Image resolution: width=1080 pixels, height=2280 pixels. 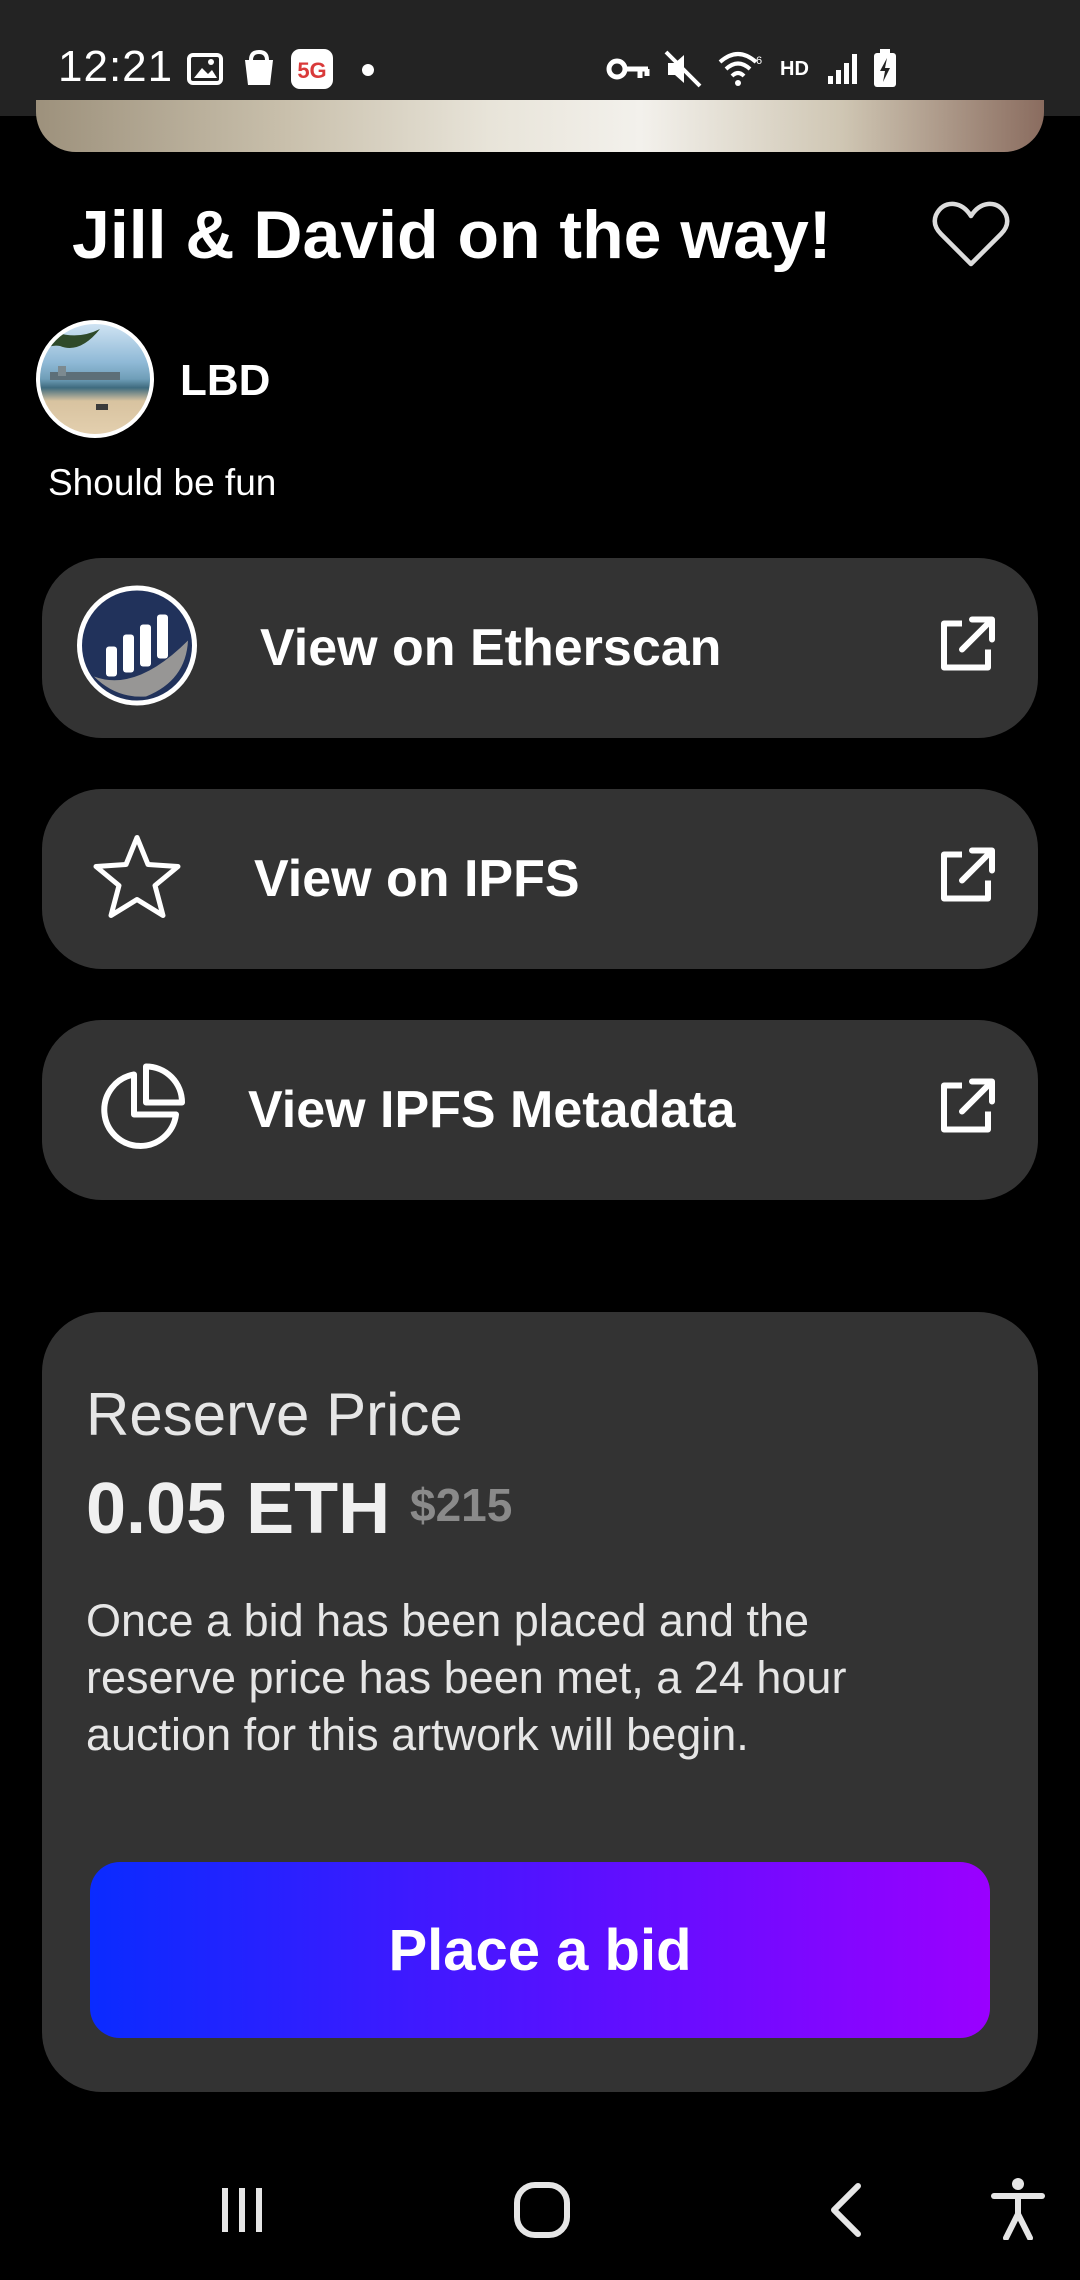 I want to click on svg-text: 6, so click(x=759, y=61).